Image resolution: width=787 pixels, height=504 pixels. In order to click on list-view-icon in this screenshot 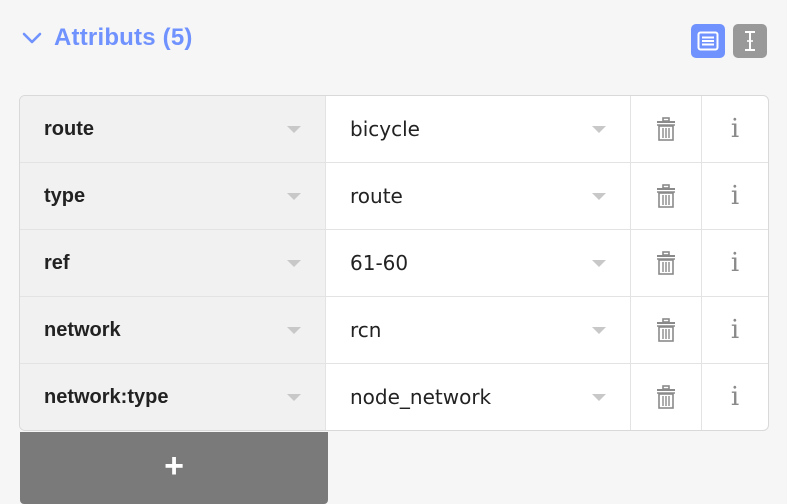, I will do `click(708, 41)`.